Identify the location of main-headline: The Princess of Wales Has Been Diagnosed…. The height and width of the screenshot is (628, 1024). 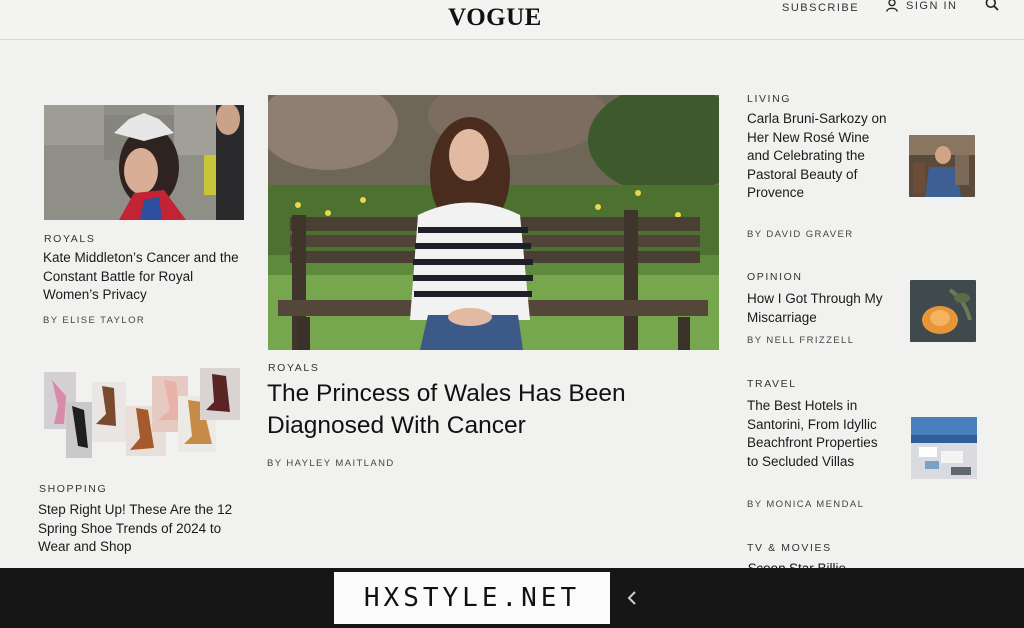
(477, 410).